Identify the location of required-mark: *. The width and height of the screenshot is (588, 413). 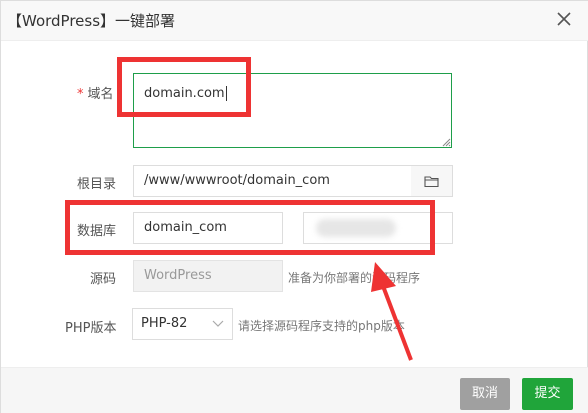
(80, 94).